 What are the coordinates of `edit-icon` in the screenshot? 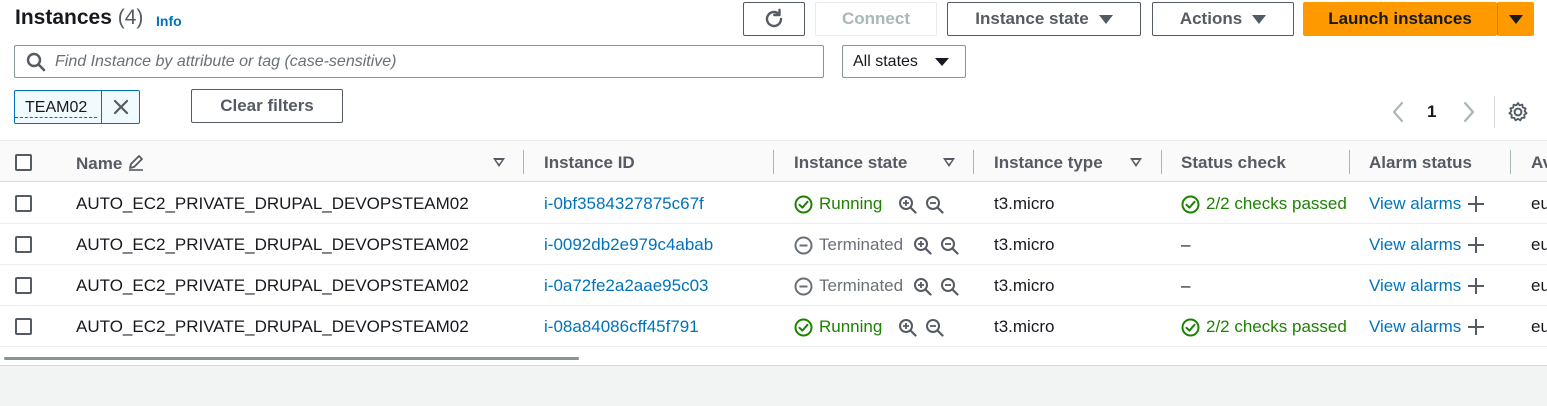 It's located at (136, 163).